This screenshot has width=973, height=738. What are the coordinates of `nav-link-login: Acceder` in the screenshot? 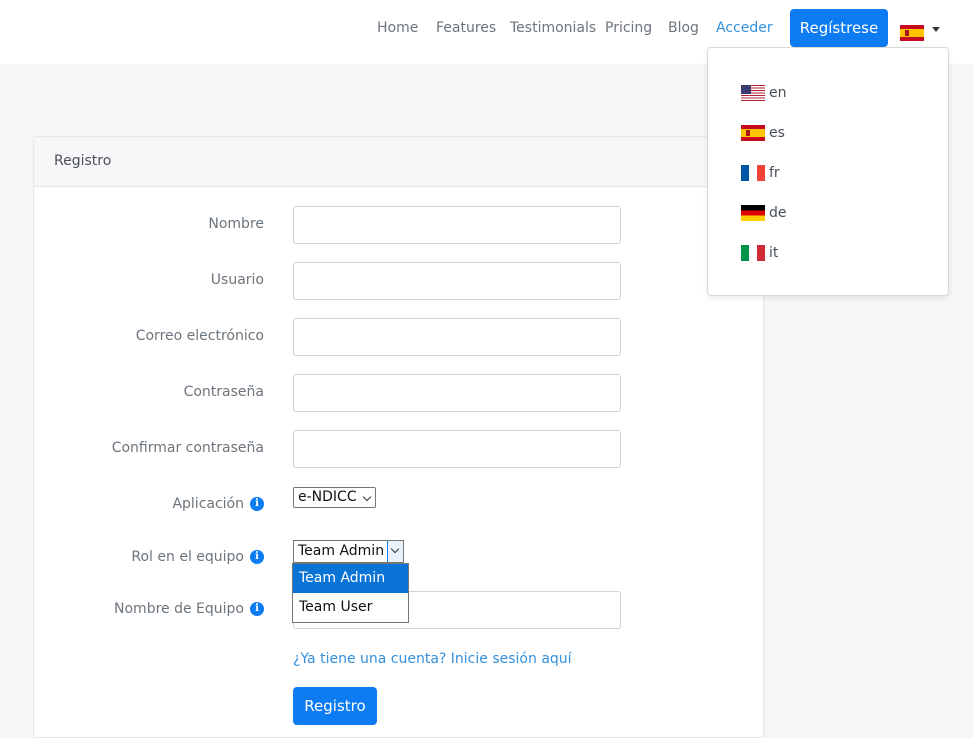 It's located at (744, 28).